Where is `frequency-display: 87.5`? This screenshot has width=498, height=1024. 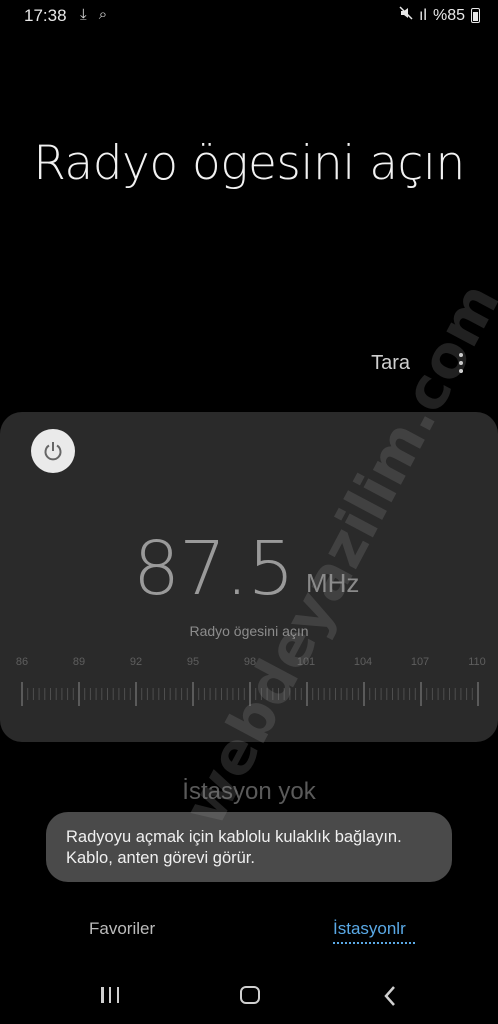
frequency-display: 87.5 is located at coordinates (214, 569).